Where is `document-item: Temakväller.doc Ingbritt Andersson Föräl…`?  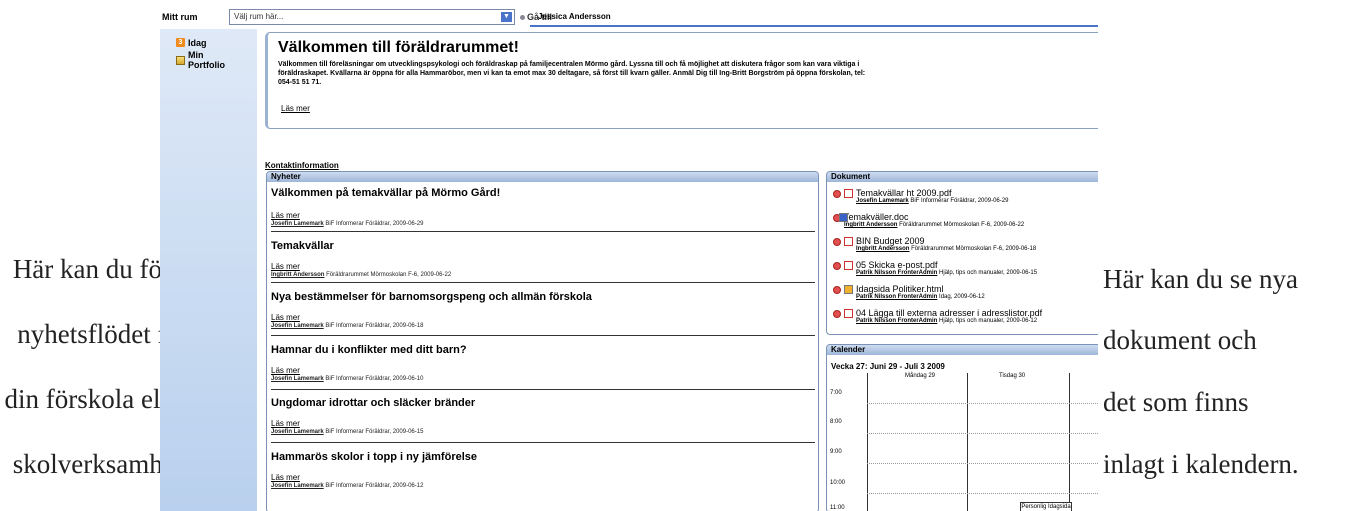
document-item: Temakväller.doc Ingbritt Andersson Föräl… is located at coordinates (928, 220).